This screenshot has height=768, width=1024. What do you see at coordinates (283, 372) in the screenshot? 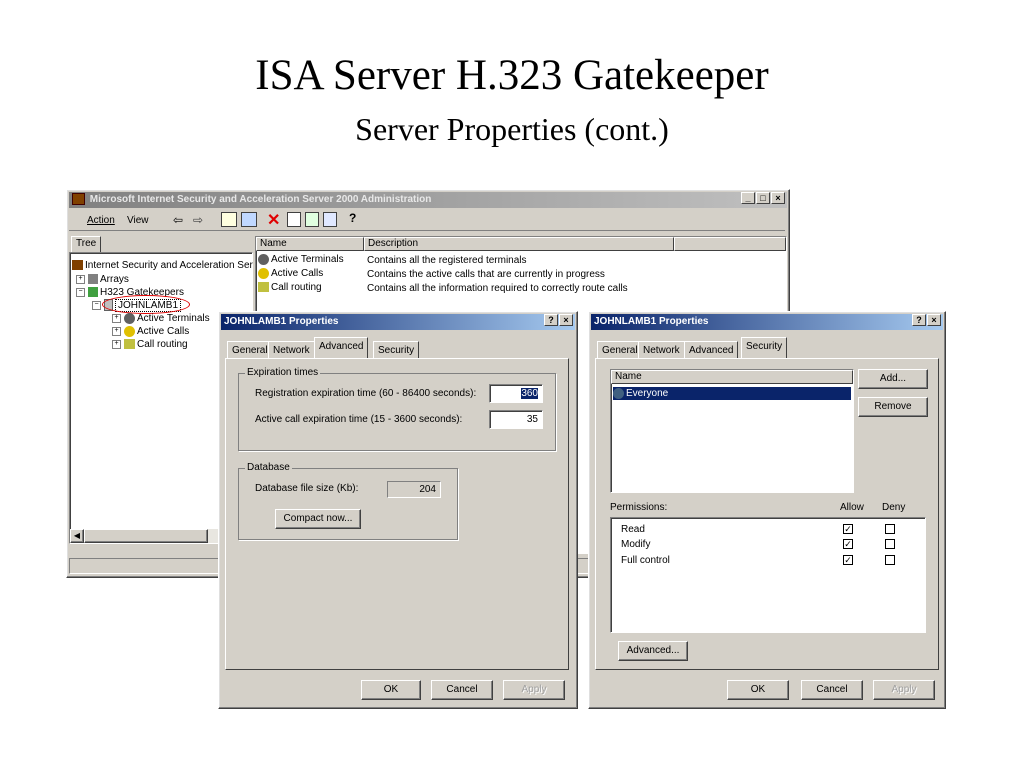
I see `expiration-group-label: Expiration times` at bounding box center [283, 372].